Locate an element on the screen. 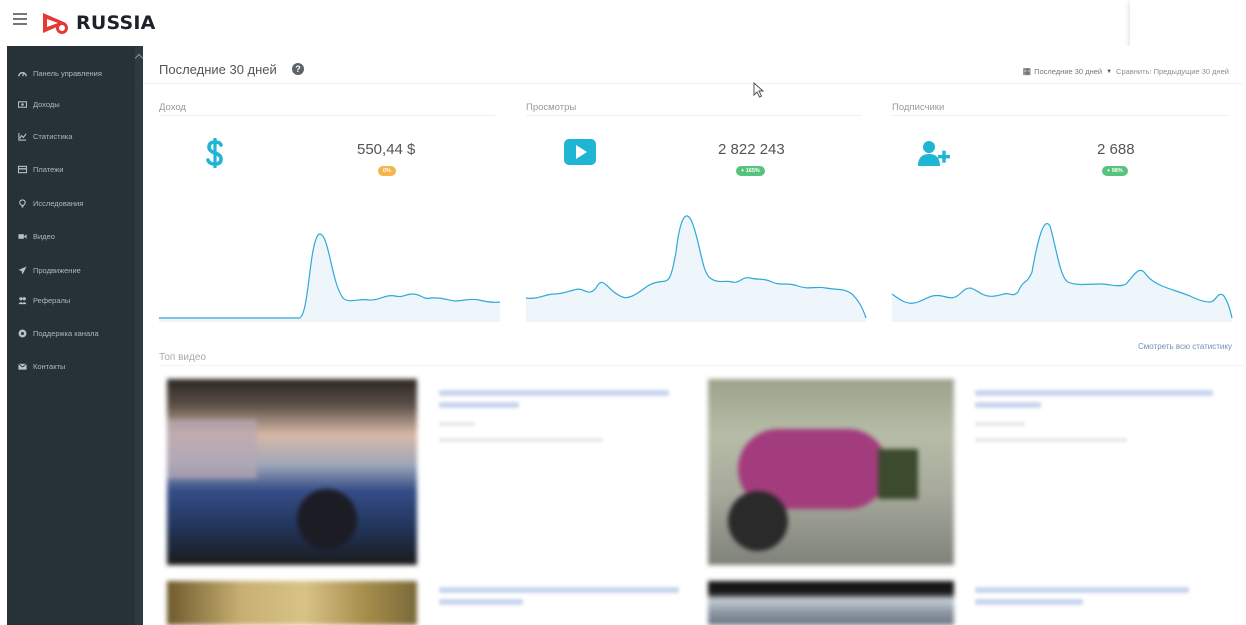 The height and width of the screenshot is (625, 1246). chevron-down-icon: ▼ is located at coordinates (1109, 71).